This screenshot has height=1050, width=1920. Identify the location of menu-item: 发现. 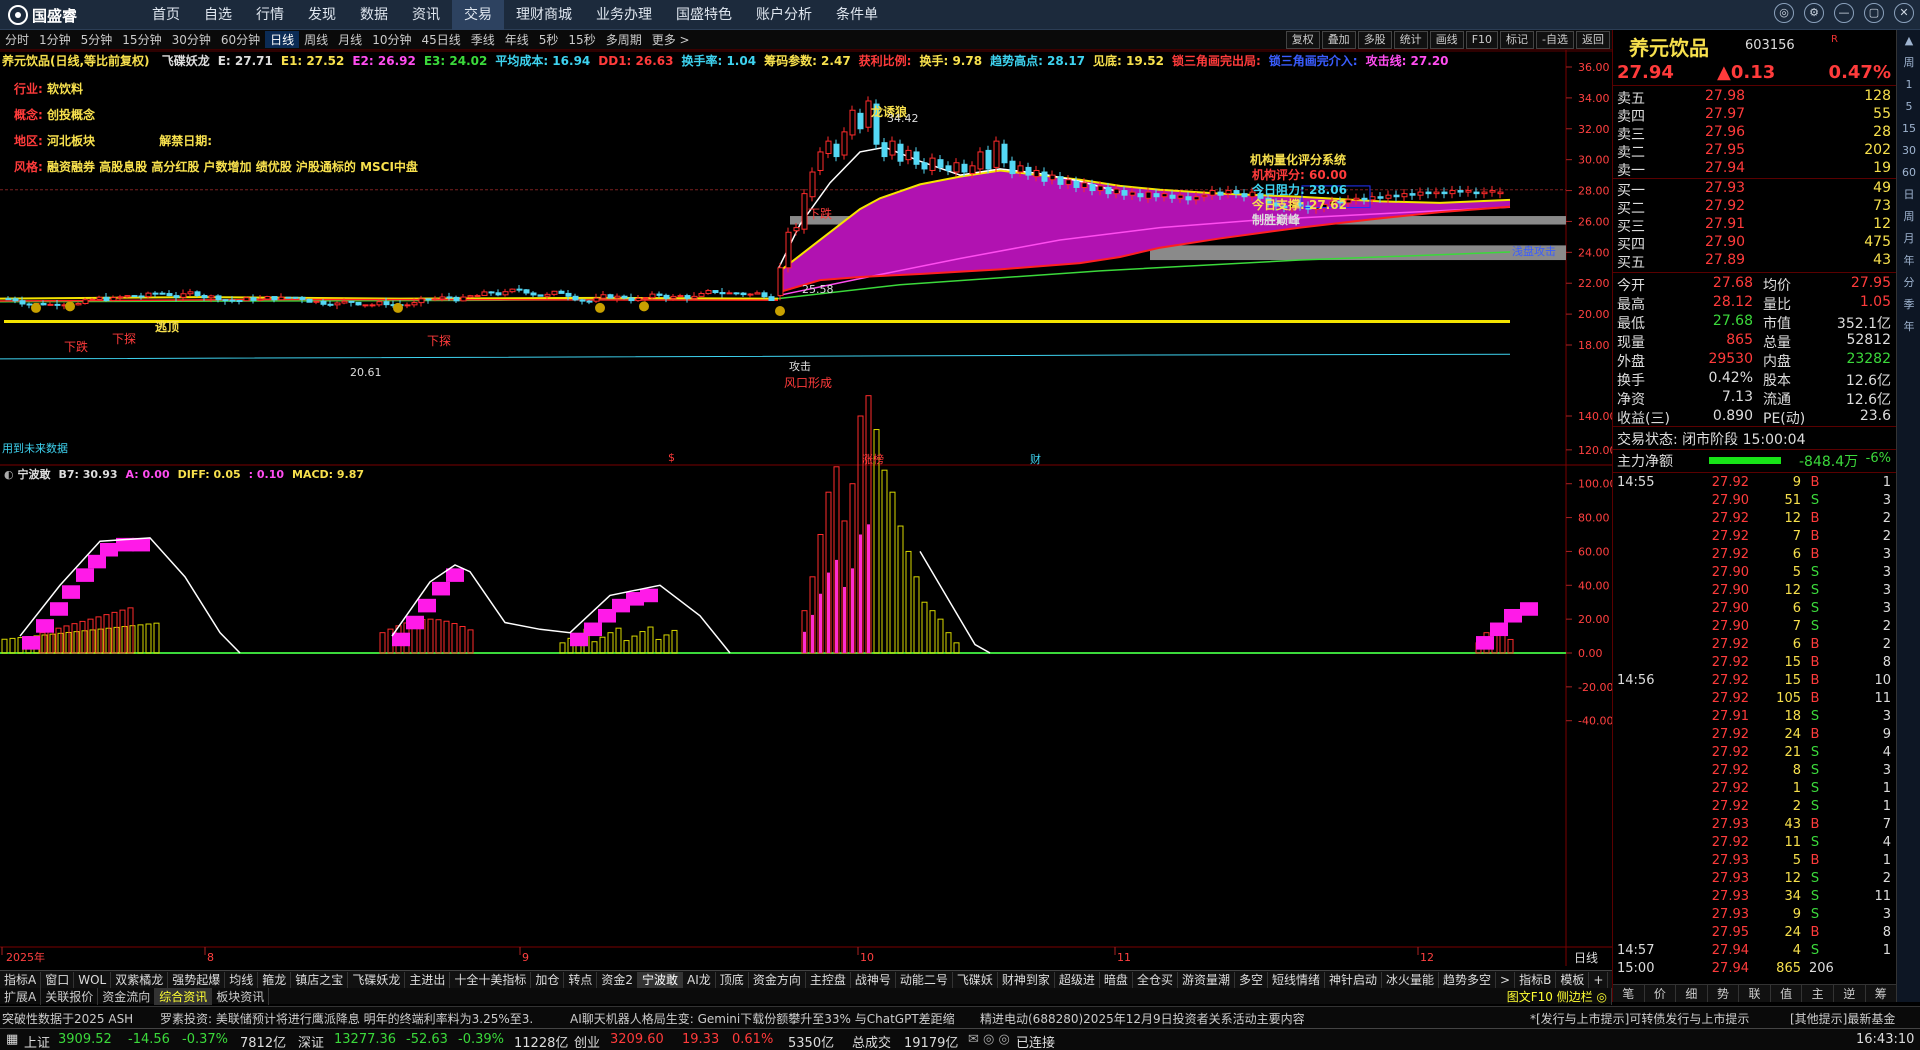
(322, 15).